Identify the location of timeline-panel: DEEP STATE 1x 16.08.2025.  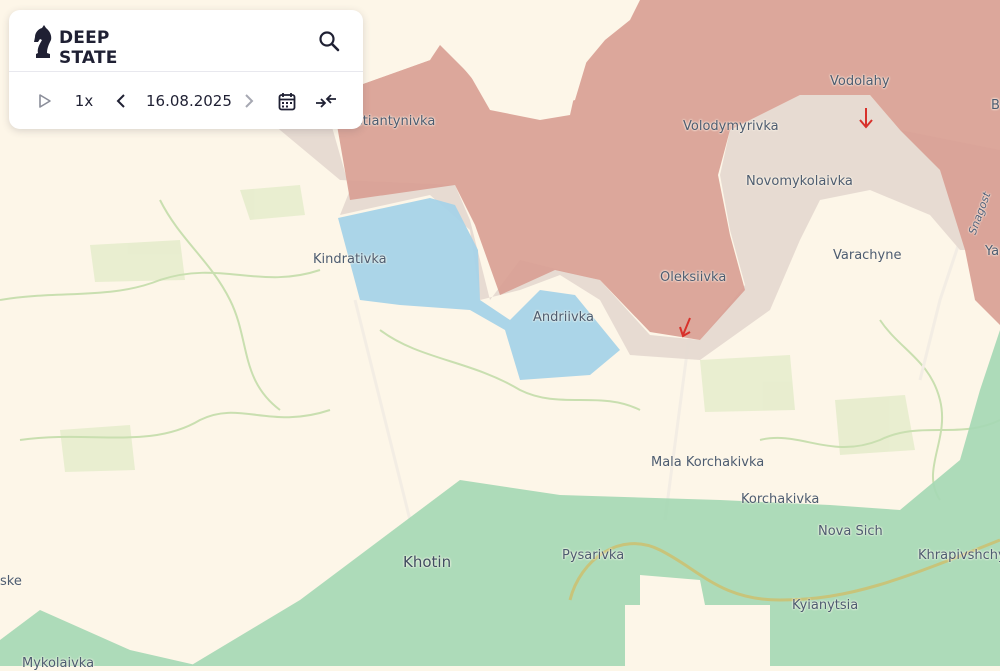
(186, 69).